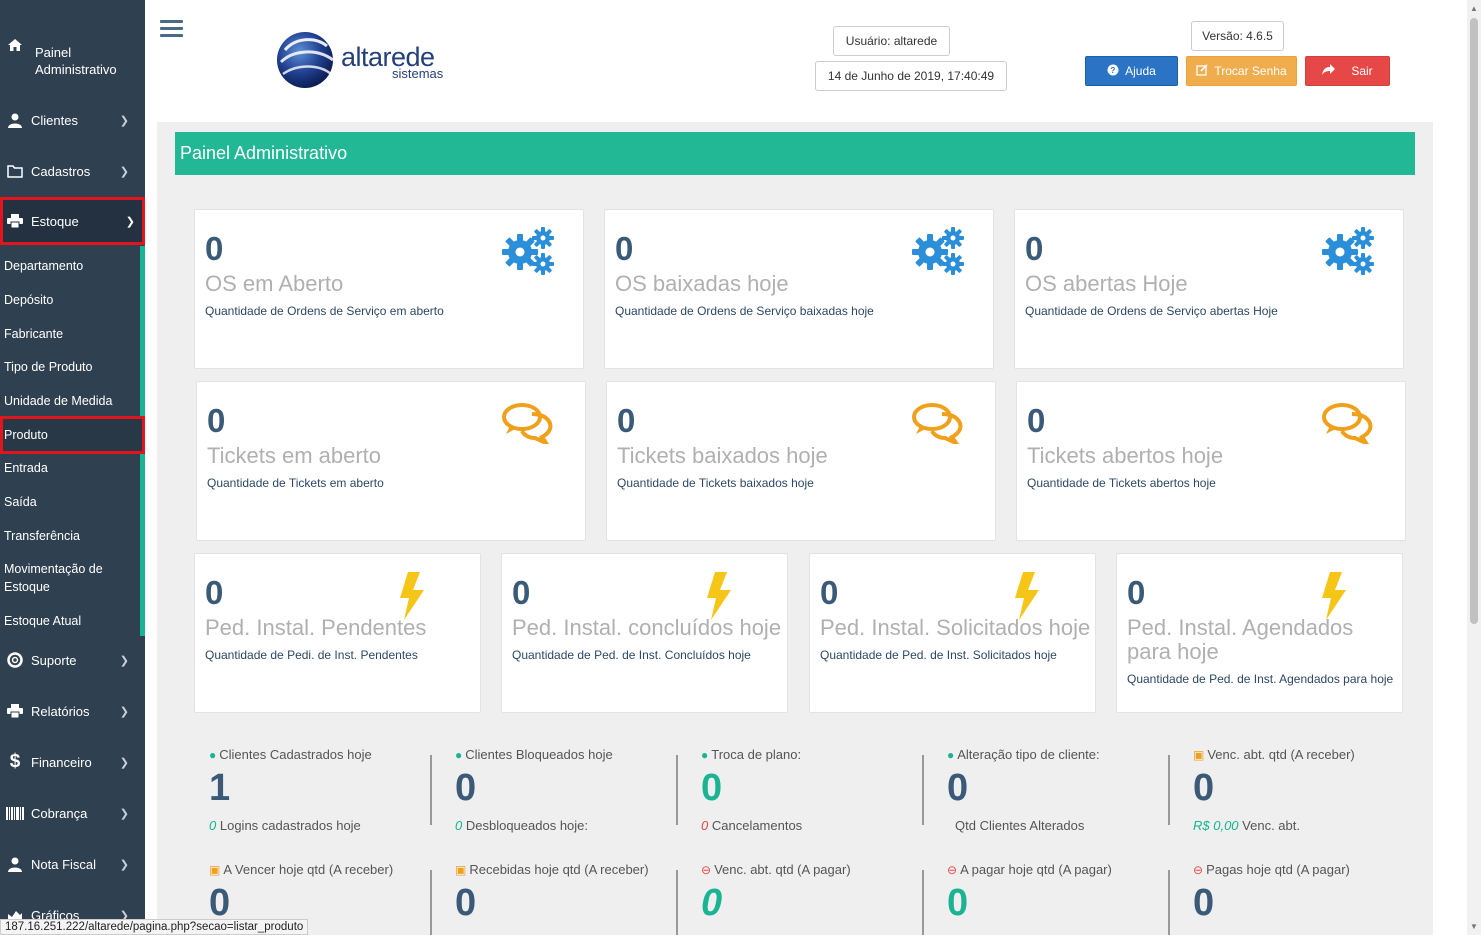 The width and height of the screenshot is (1481, 935). I want to click on stat-heading: A pagar hoje qtd (A pagar), so click(1036, 869).